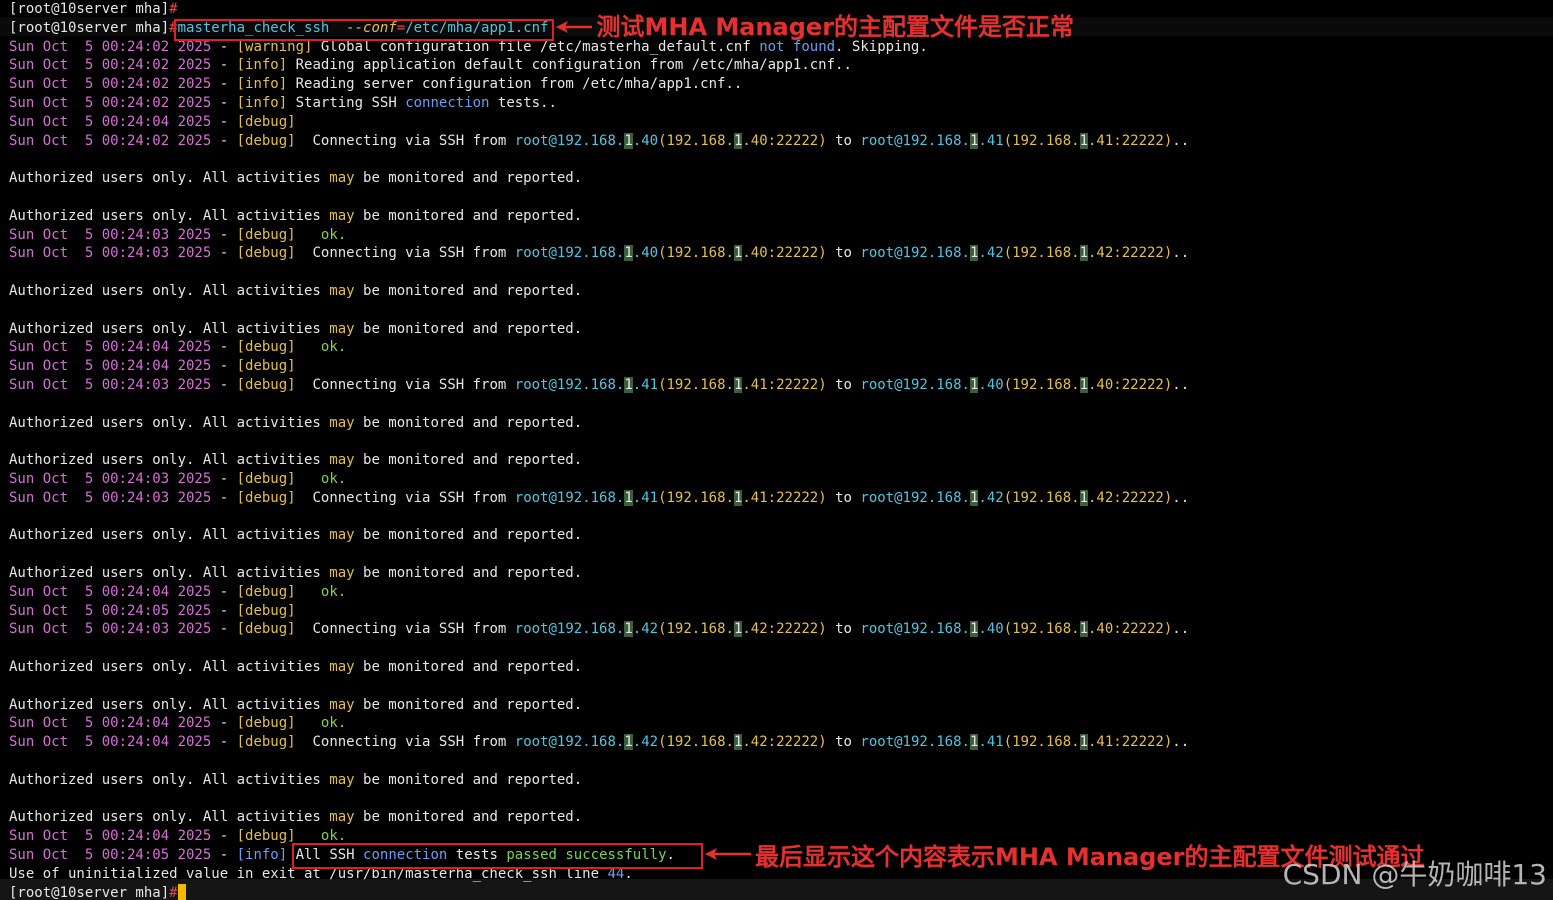 The width and height of the screenshot is (1553, 900). What do you see at coordinates (727, 854) in the screenshot?
I see `arrow-icon-bottom` at bounding box center [727, 854].